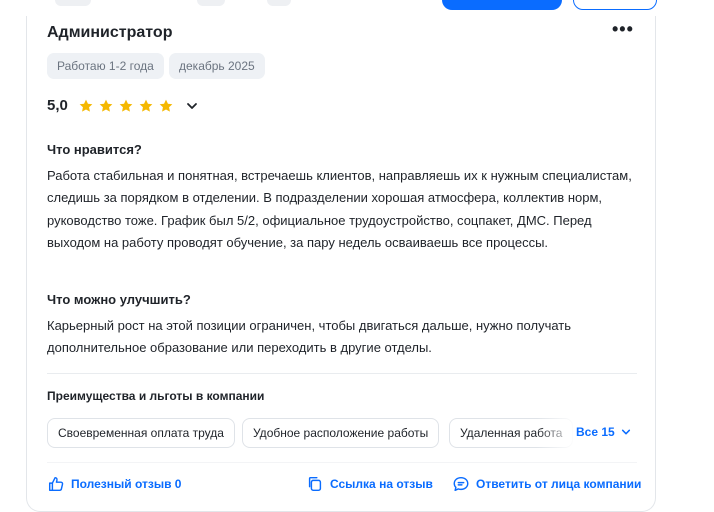 This screenshot has height=512, width=714. I want to click on helpful-button: Полезный отзыв 0, so click(114, 484).